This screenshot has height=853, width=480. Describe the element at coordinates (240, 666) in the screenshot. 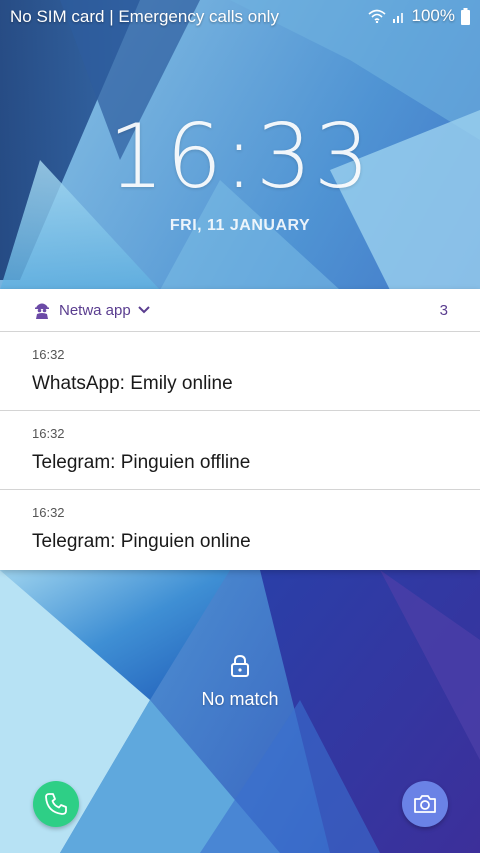

I see `lock-icon` at that location.